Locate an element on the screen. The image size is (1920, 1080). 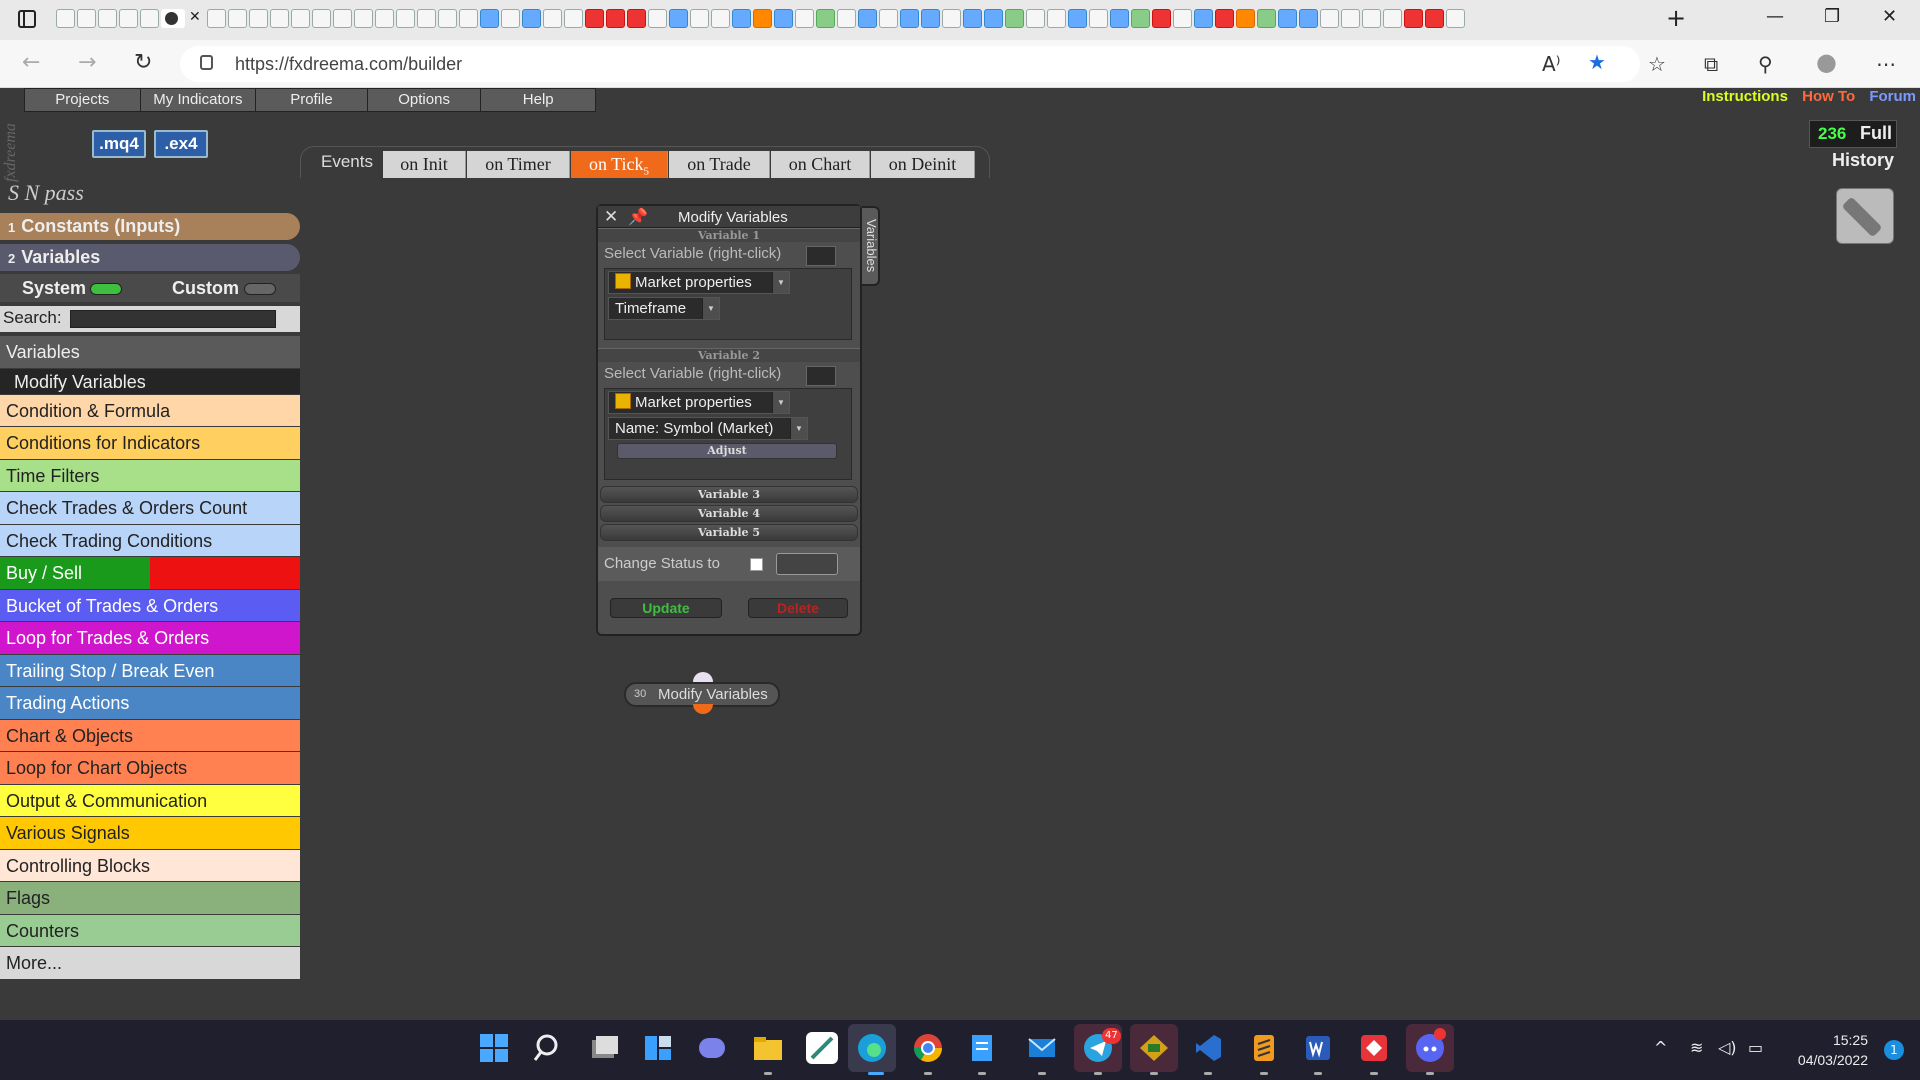
ex4-button: .ex4 is located at coordinates (181, 144).